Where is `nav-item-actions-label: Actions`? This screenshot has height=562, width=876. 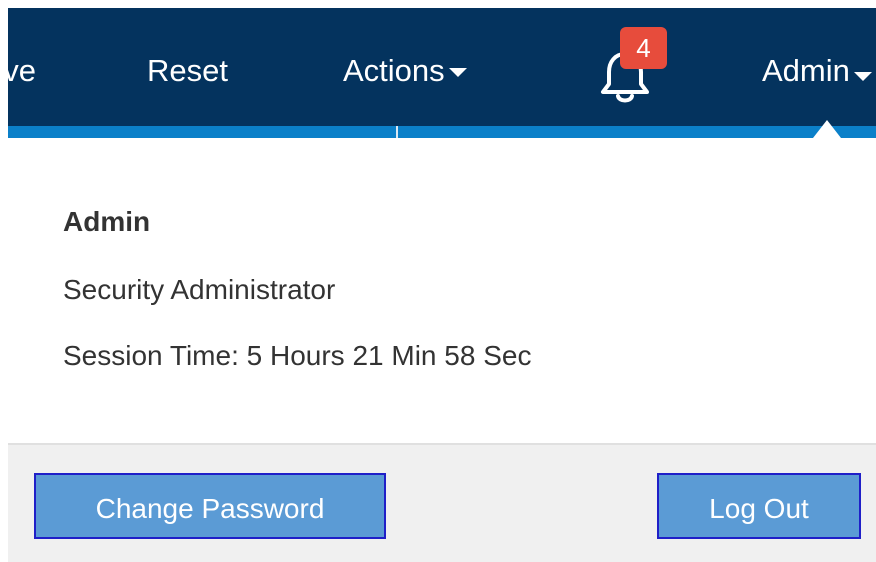
nav-item-actions-label: Actions is located at coordinates (394, 70).